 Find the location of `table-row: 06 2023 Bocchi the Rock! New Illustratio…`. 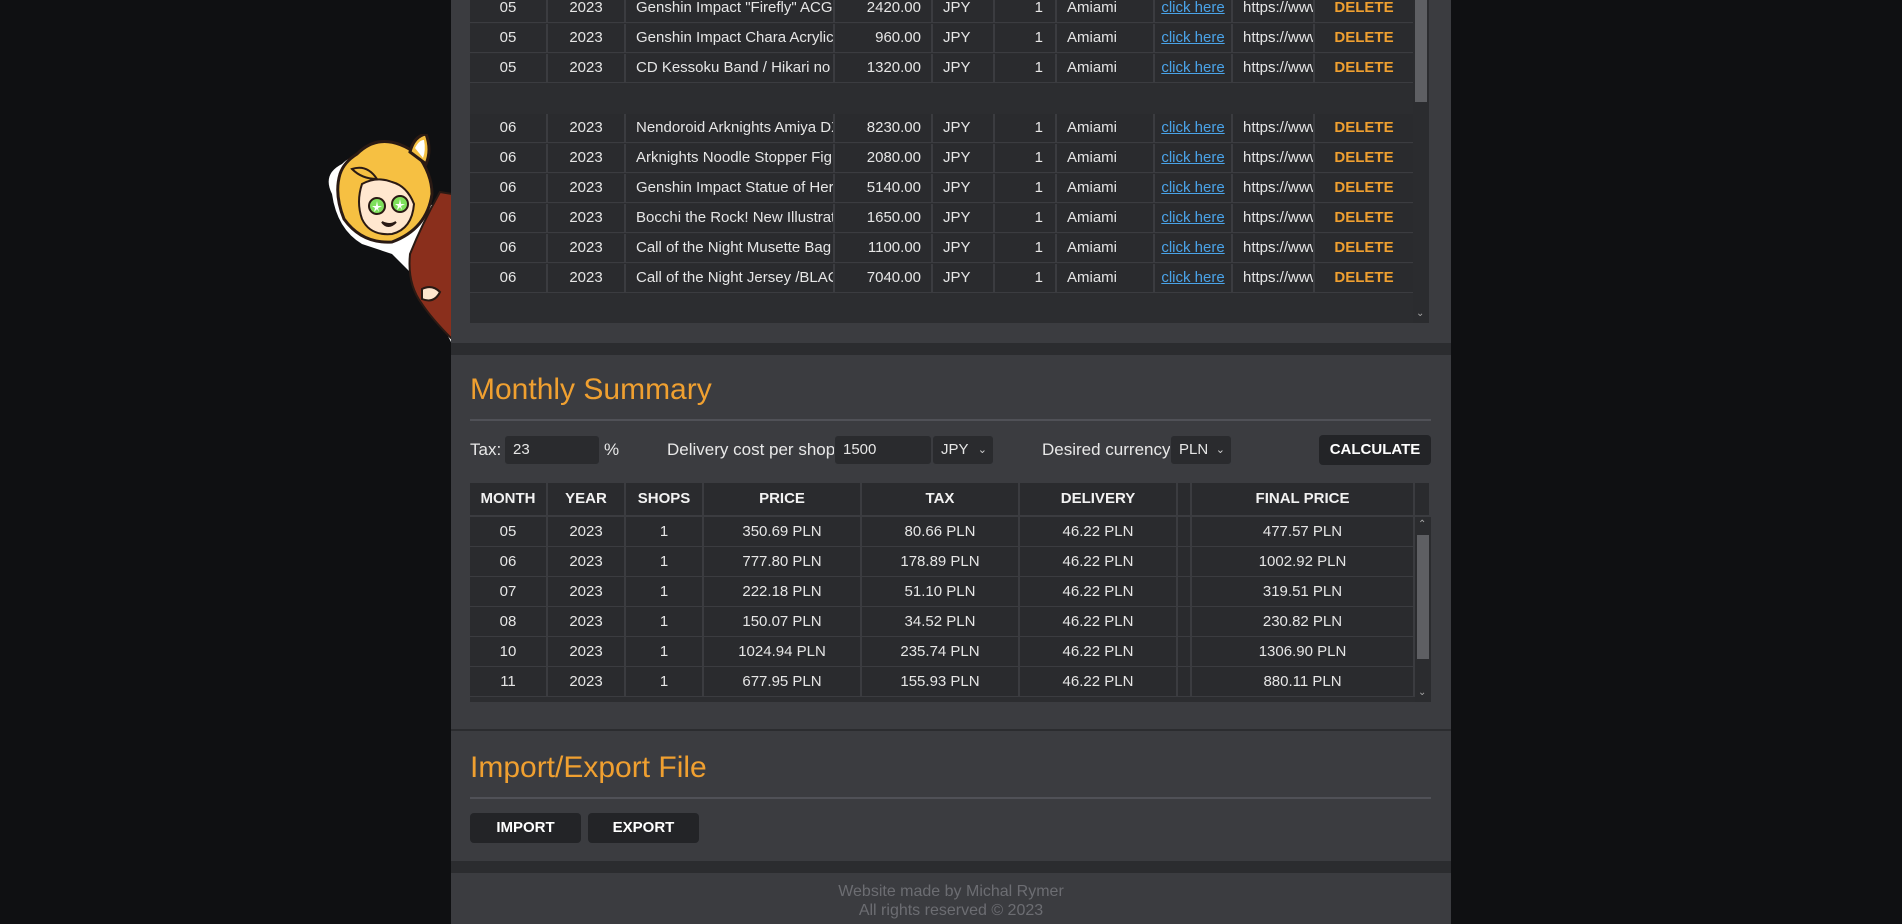

table-row: 06 2023 Bocchi the Rock! New Illustratio… is located at coordinates (942, 218).